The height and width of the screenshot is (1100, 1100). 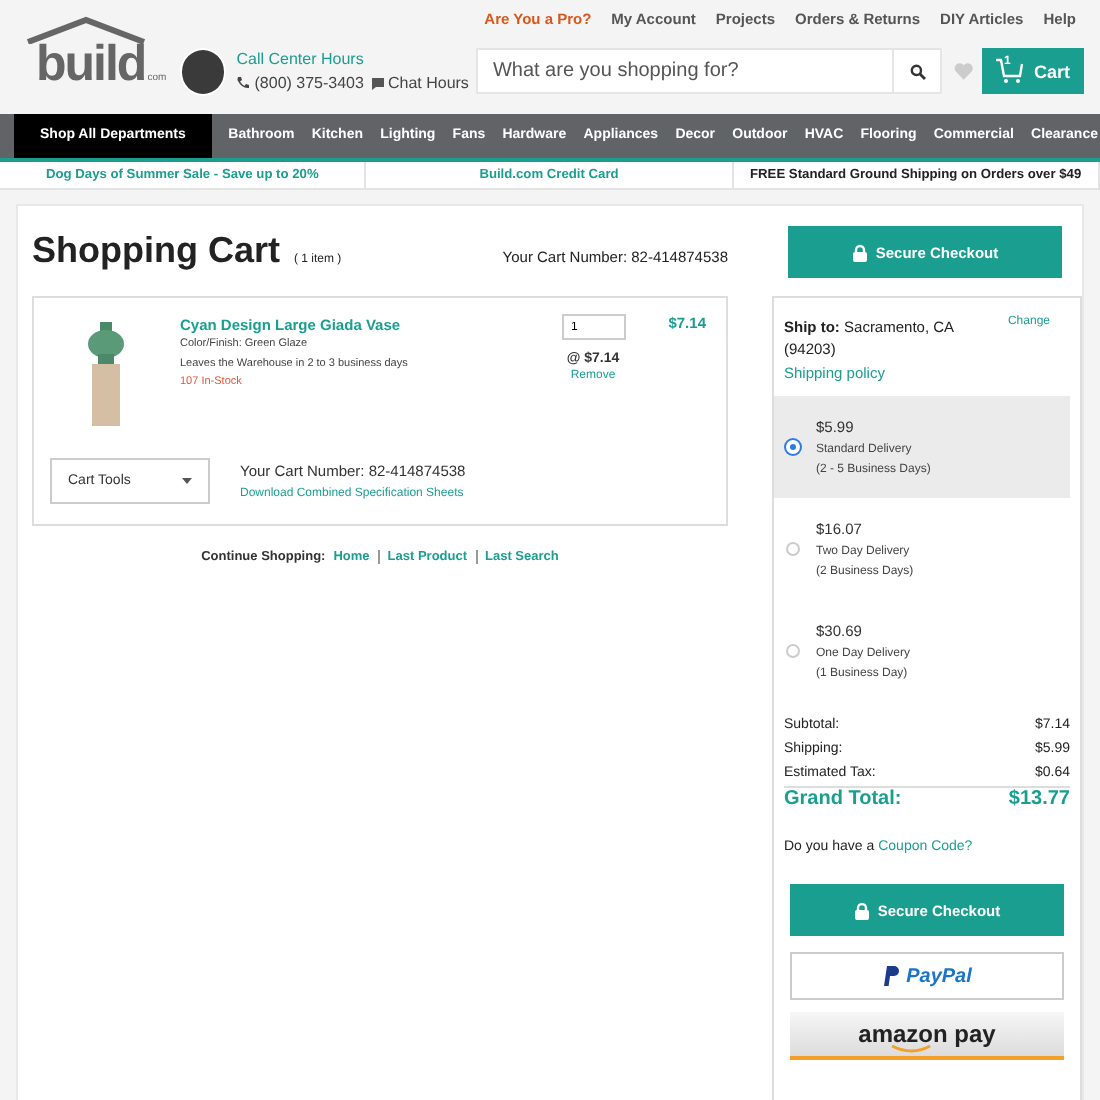 I want to click on search-field: What are you shopping for?, so click(x=685, y=71).